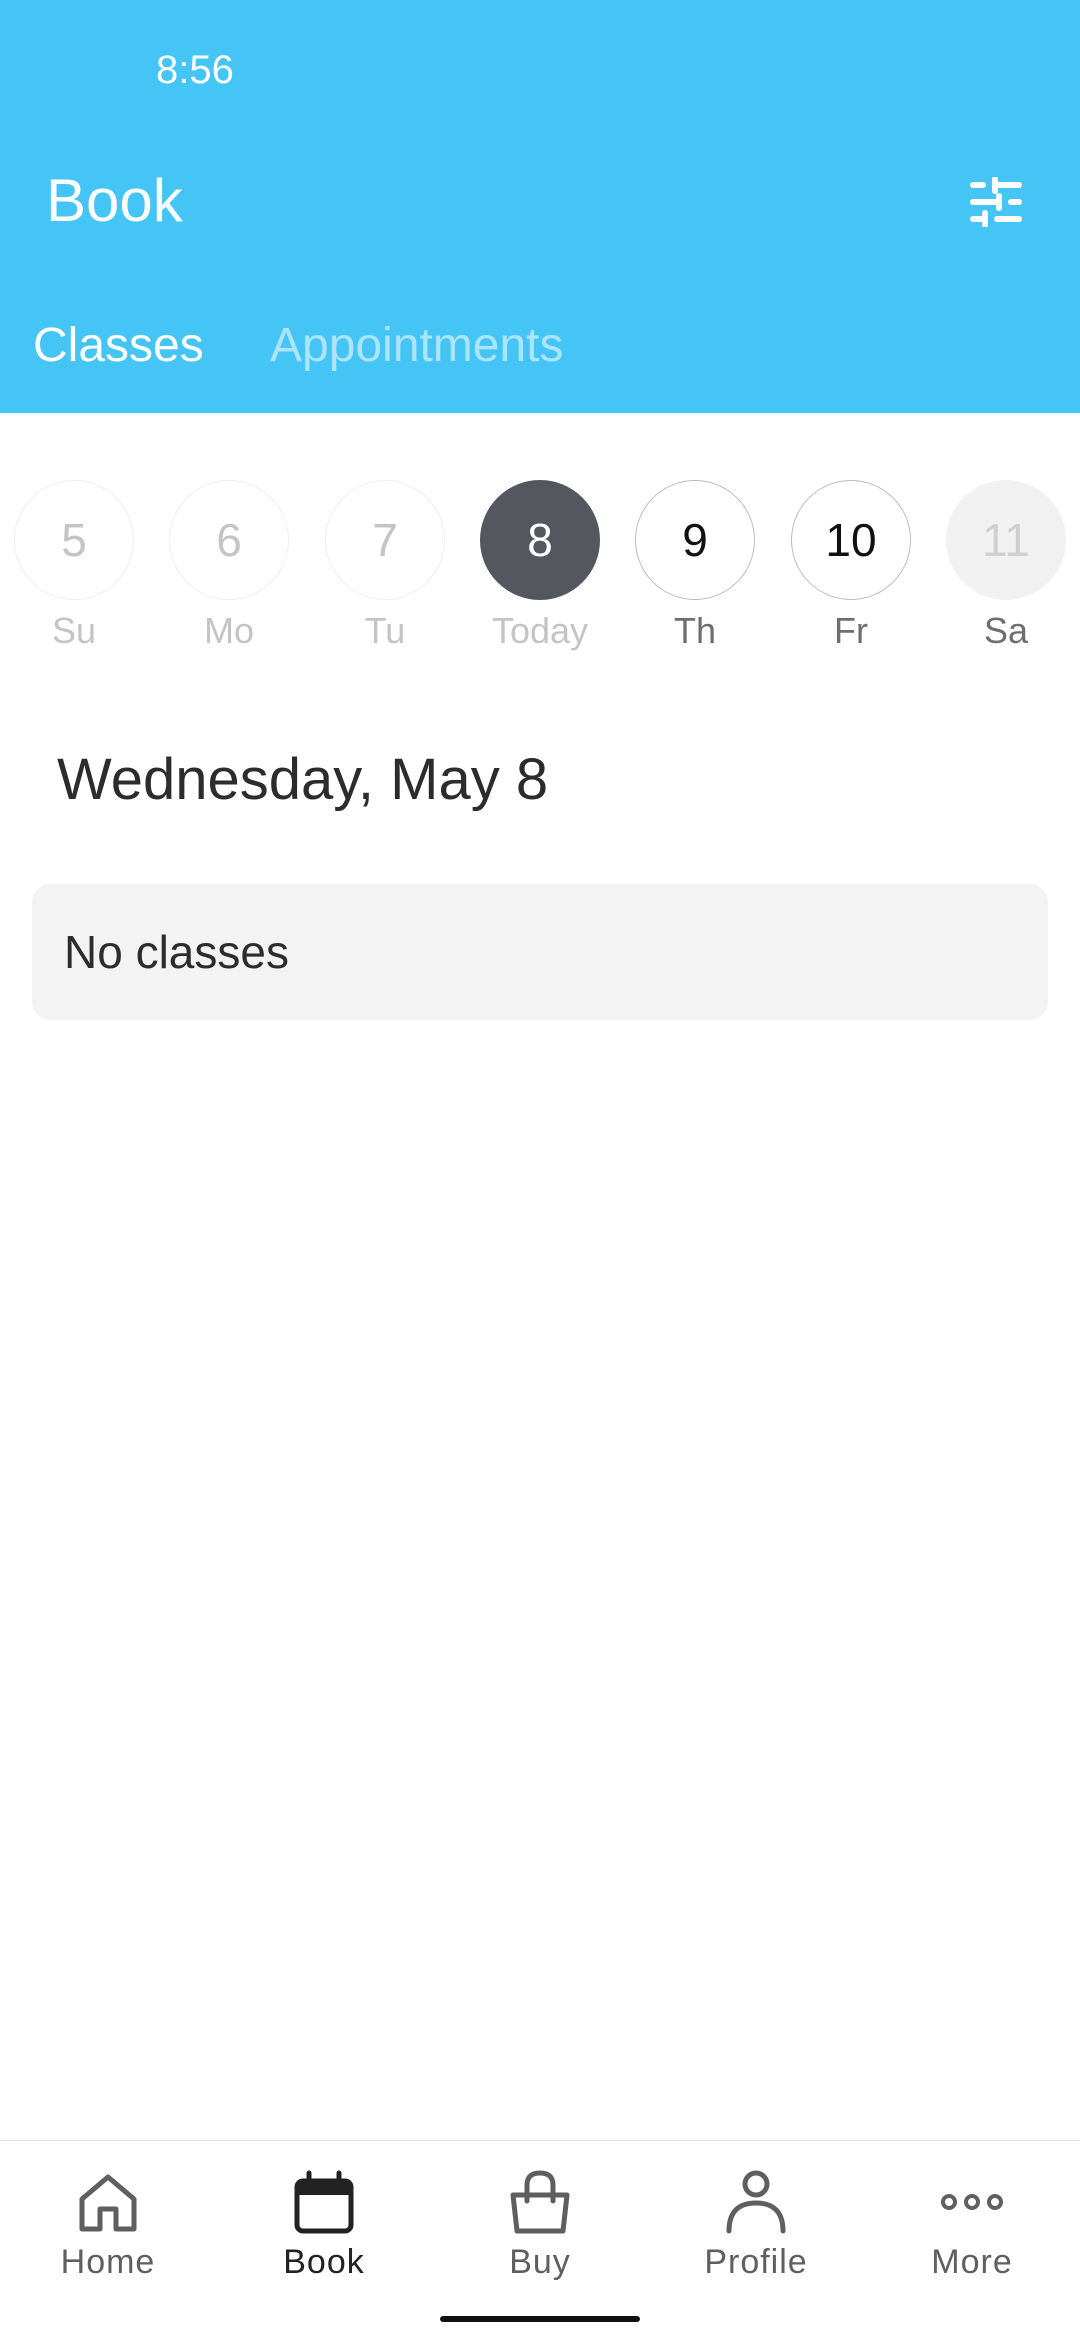 This screenshot has height=2340, width=1080. I want to click on day-11: 11 Sa, so click(1006, 566).